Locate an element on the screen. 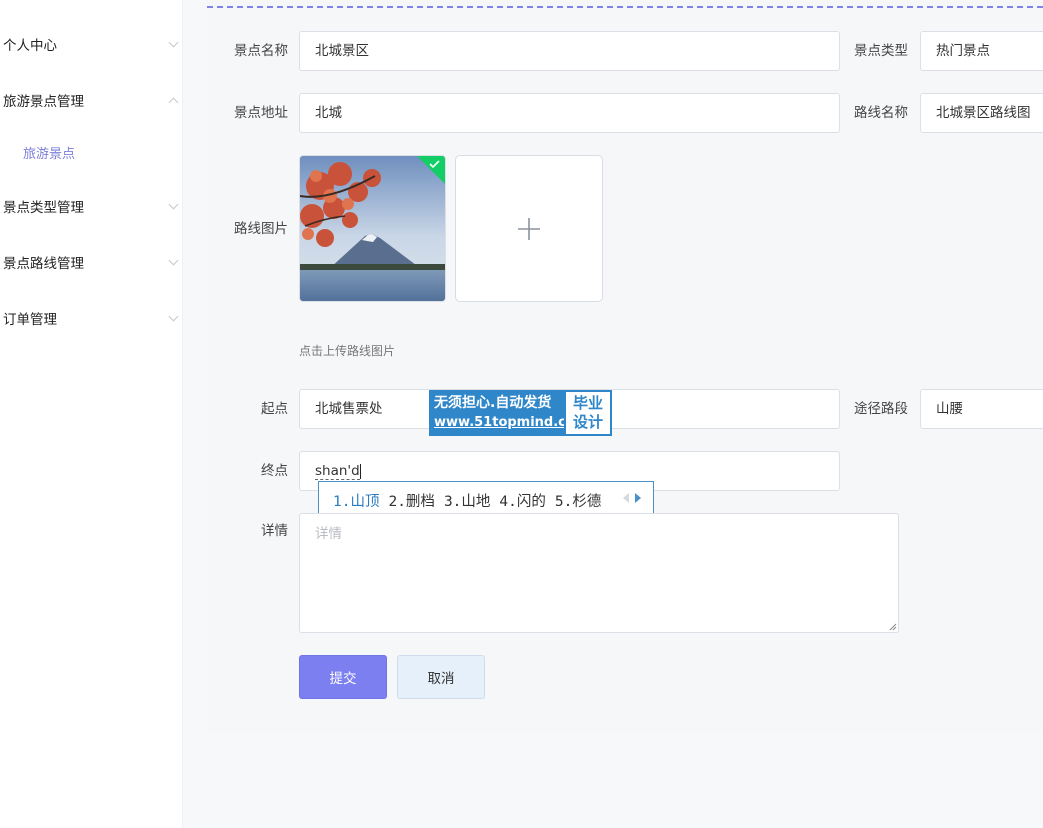 The image size is (1043, 828). ime-candidate: 4.闪的 is located at coordinates (522, 500).